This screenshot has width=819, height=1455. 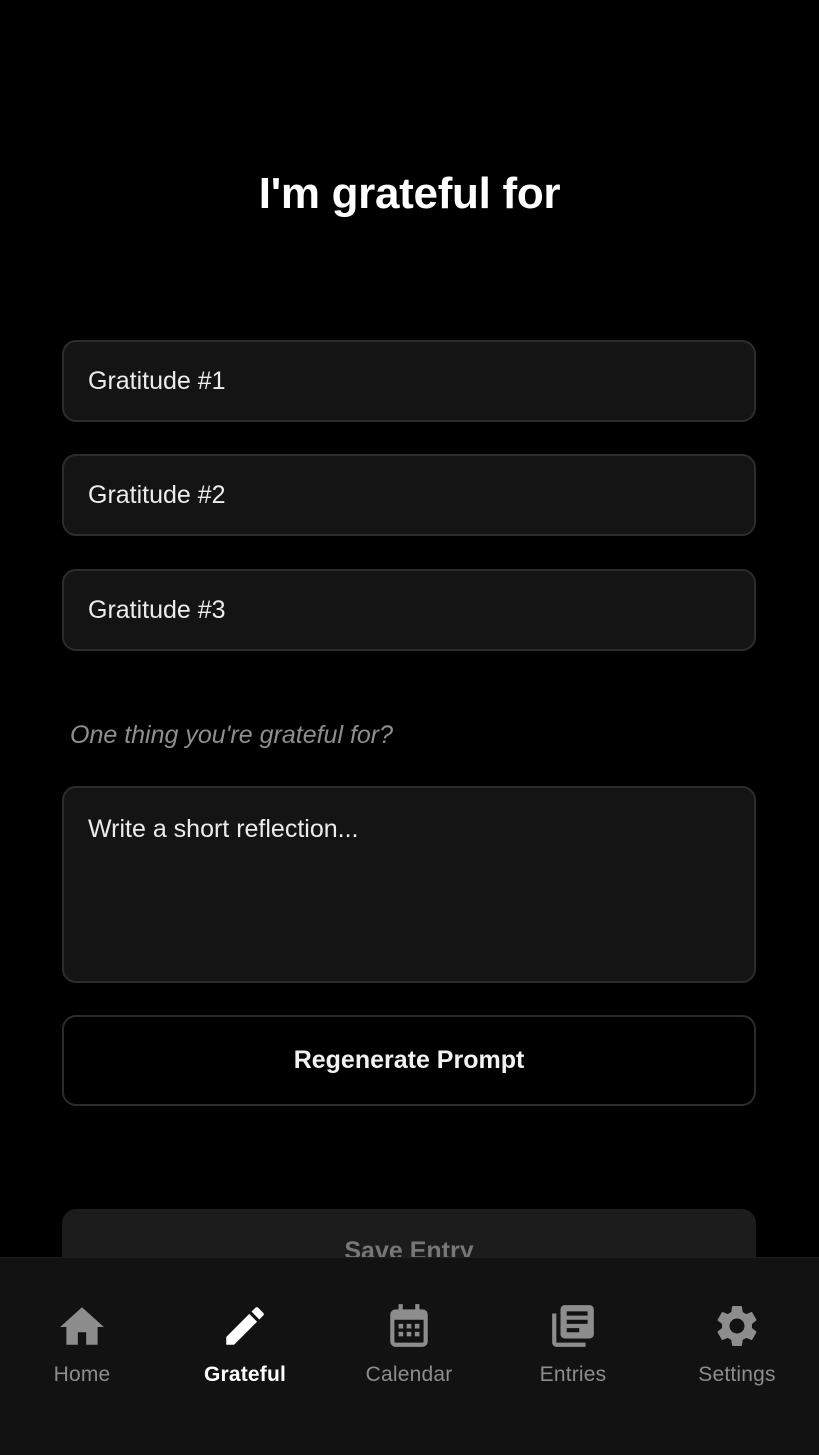 What do you see at coordinates (409, 1326) in the screenshot?
I see `calendar-icon` at bounding box center [409, 1326].